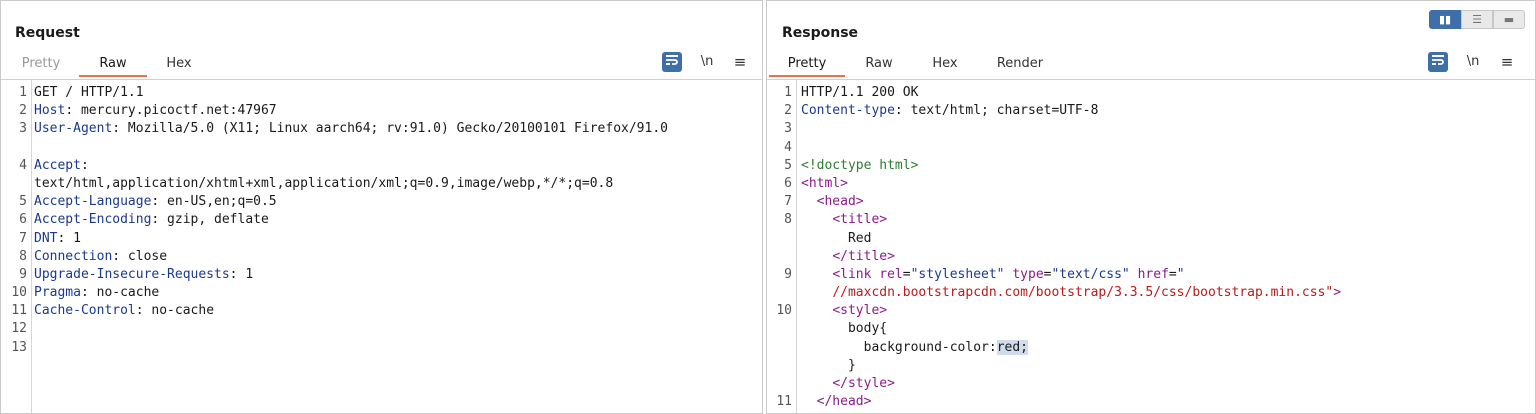 This screenshot has width=1536, height=414. I want to click on code-line: 6 <html>, so click(816, 183).